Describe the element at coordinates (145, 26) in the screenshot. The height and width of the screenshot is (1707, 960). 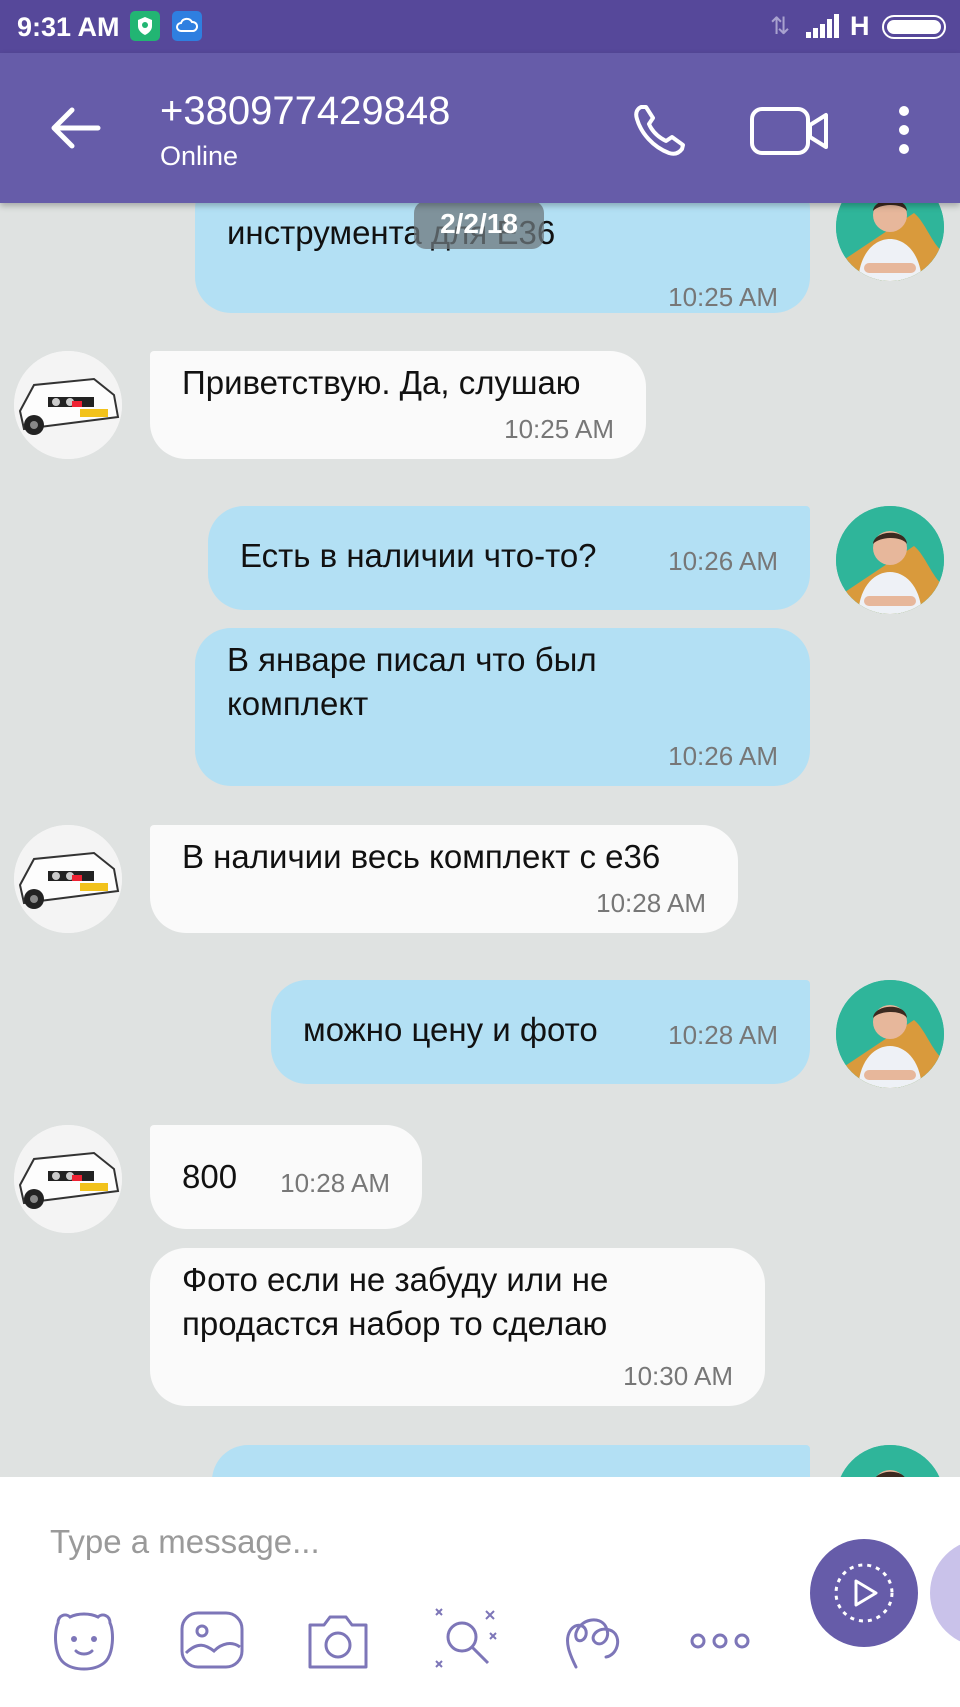
I see `shield-icon` at that location.